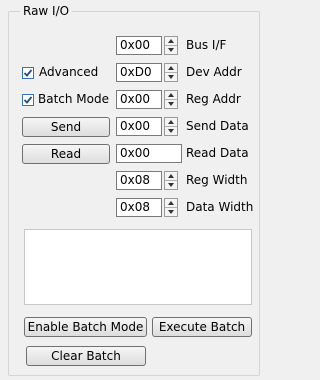 The height and width of the screenshot is (380, 320). Describe the element at coordinates (85, 327) in the screenshot. I see `enable-batch-mode-button: Enable Batch Mode` at that location.